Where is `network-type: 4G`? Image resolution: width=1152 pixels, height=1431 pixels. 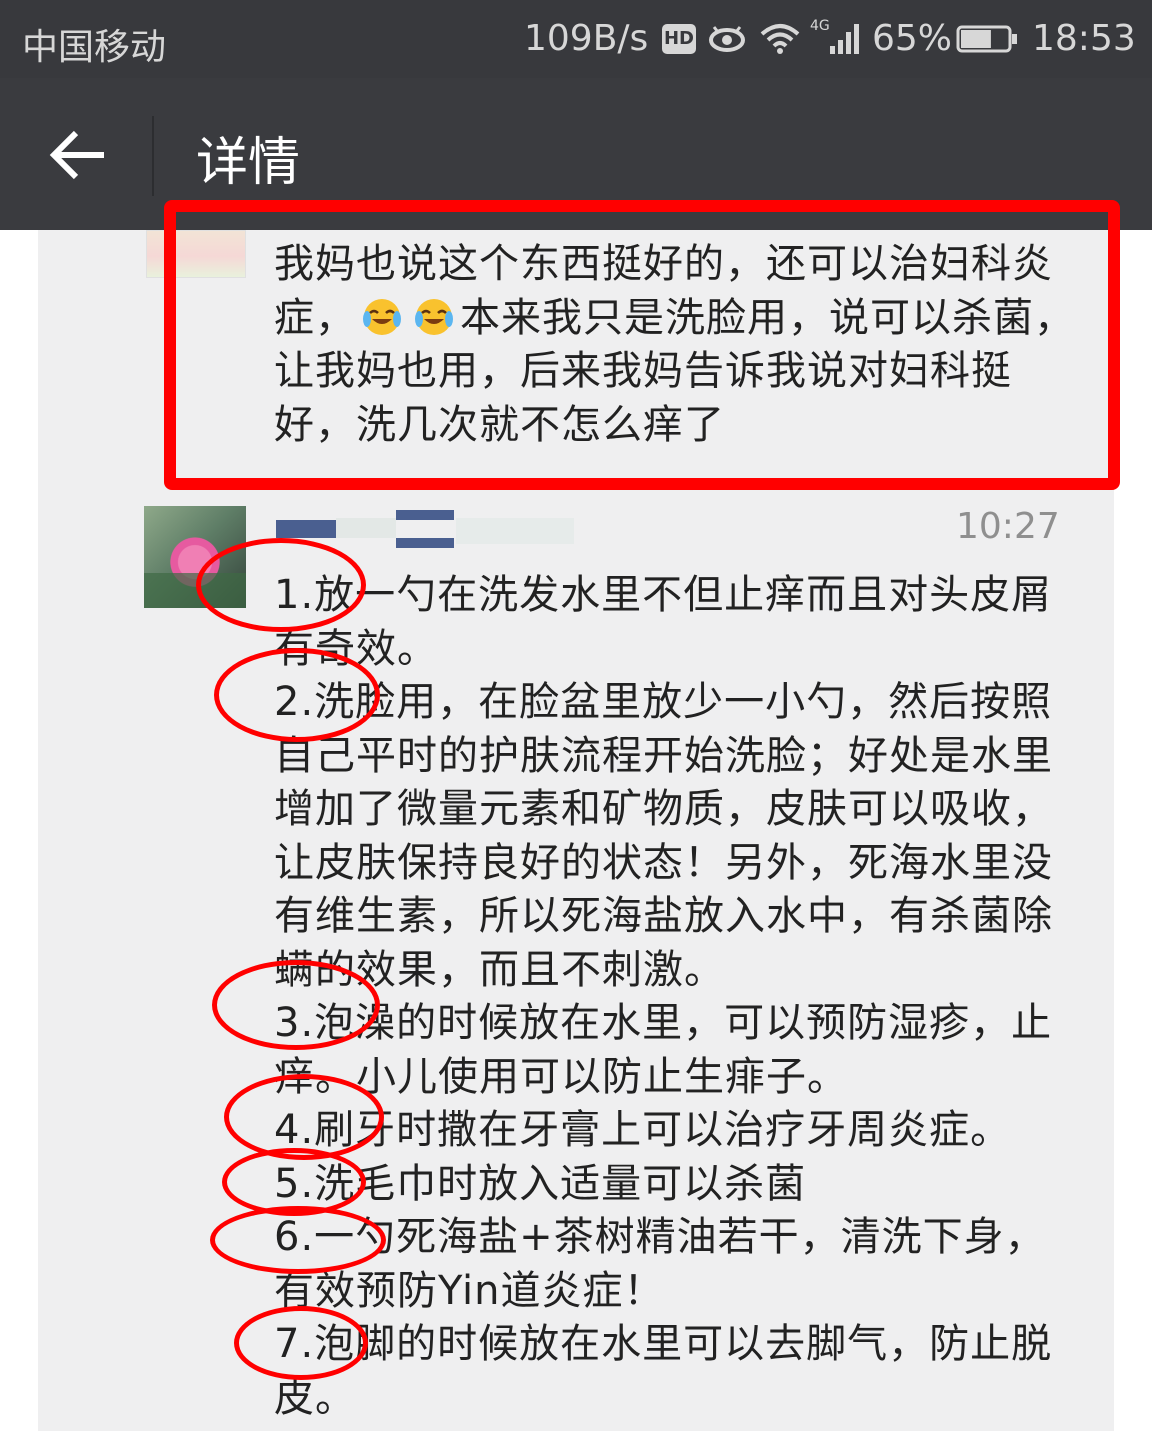 network-type: 4G is located at coordinates (820, 26).